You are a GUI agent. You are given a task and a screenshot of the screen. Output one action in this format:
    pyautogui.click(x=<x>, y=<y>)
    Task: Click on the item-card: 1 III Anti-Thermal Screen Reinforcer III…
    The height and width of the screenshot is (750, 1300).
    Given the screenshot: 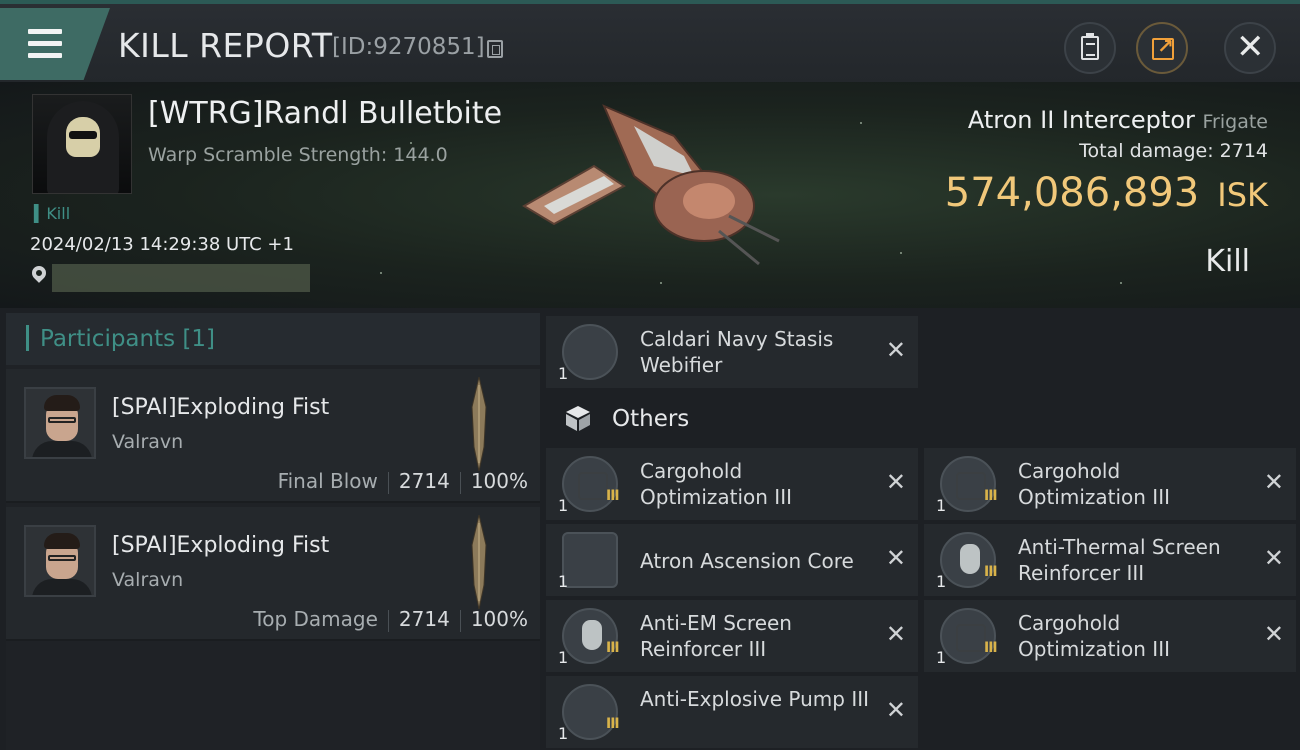 What is the action you would take?
    pyautogui.click(x=1110, y=560)
    